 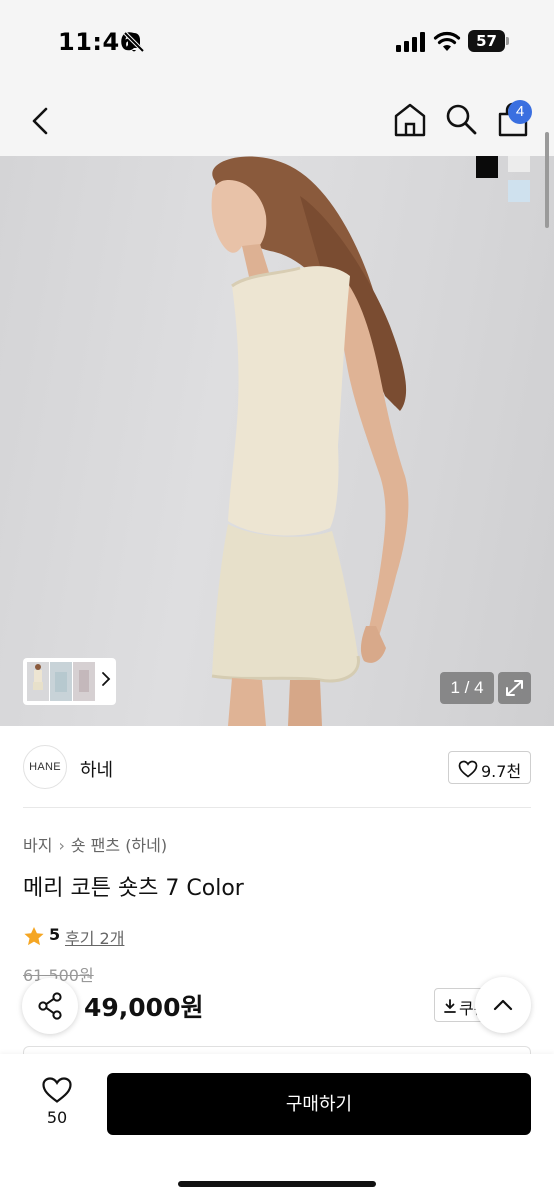 I want to click on thumbnail-strip, so click(x=69, y=681).